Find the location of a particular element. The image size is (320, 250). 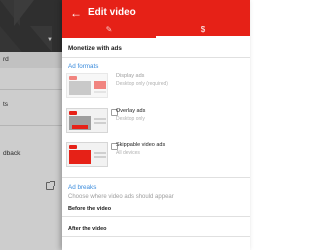

display-ads-preview is located at coordinates (87, 85).